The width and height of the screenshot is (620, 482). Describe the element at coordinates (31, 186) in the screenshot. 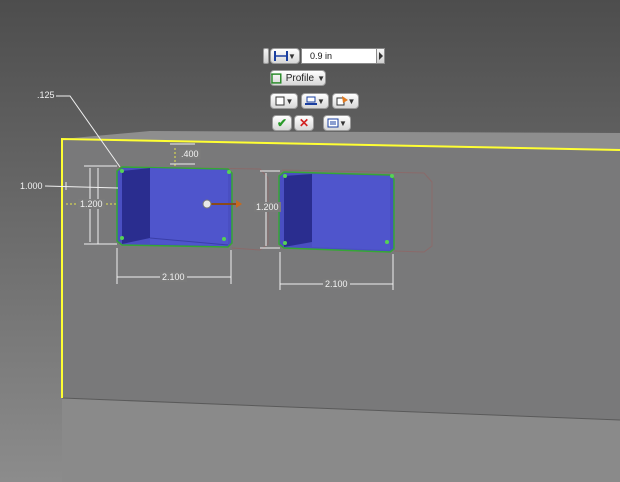

I see `left-offset-dimension: 1.000` at that location.